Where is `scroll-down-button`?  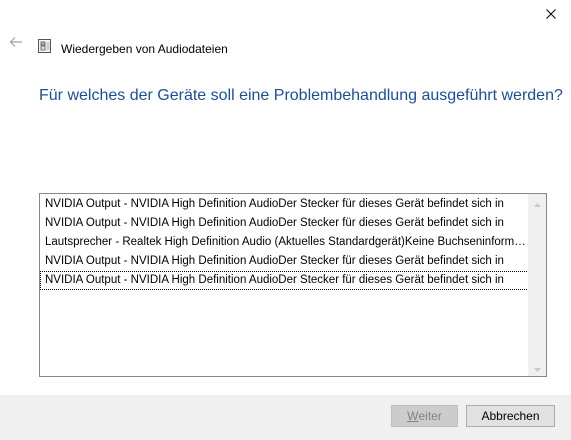 scroll-down-button is located at coordinates (537, 367).